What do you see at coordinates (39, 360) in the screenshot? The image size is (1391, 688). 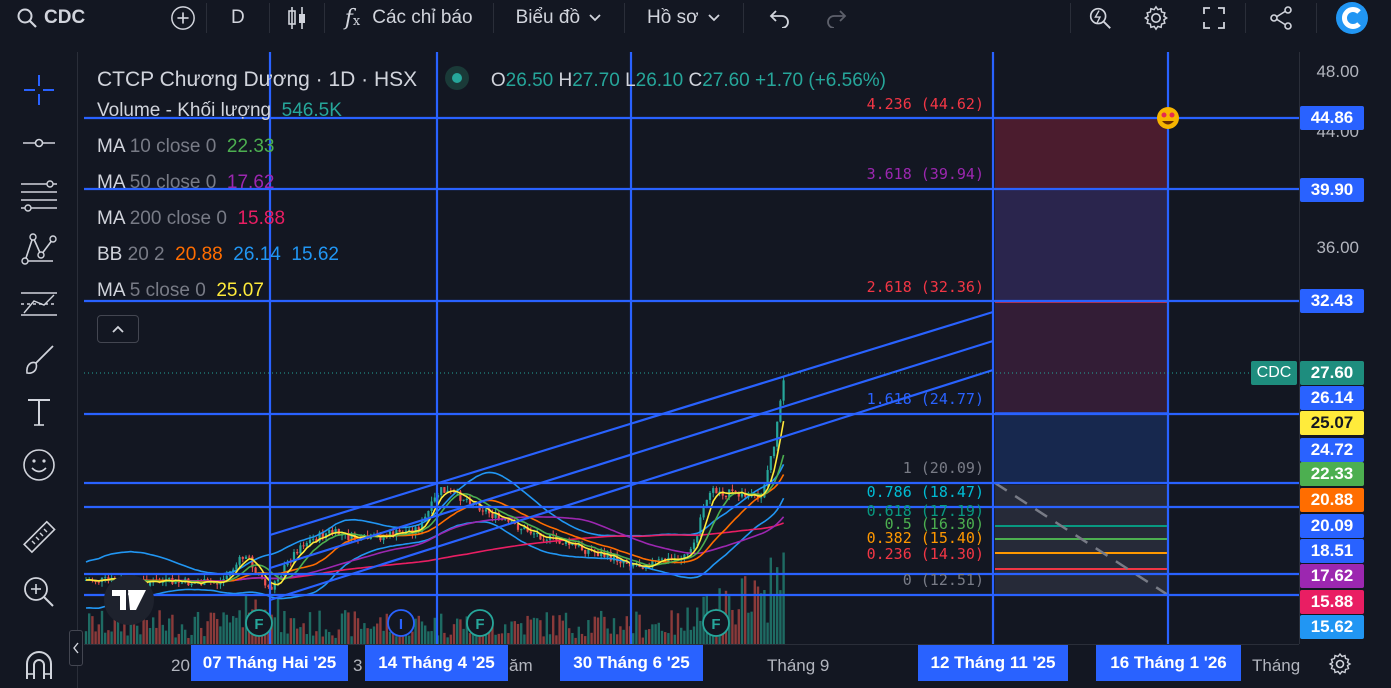 I see `brush-tool` at bounding box center [39, 360].